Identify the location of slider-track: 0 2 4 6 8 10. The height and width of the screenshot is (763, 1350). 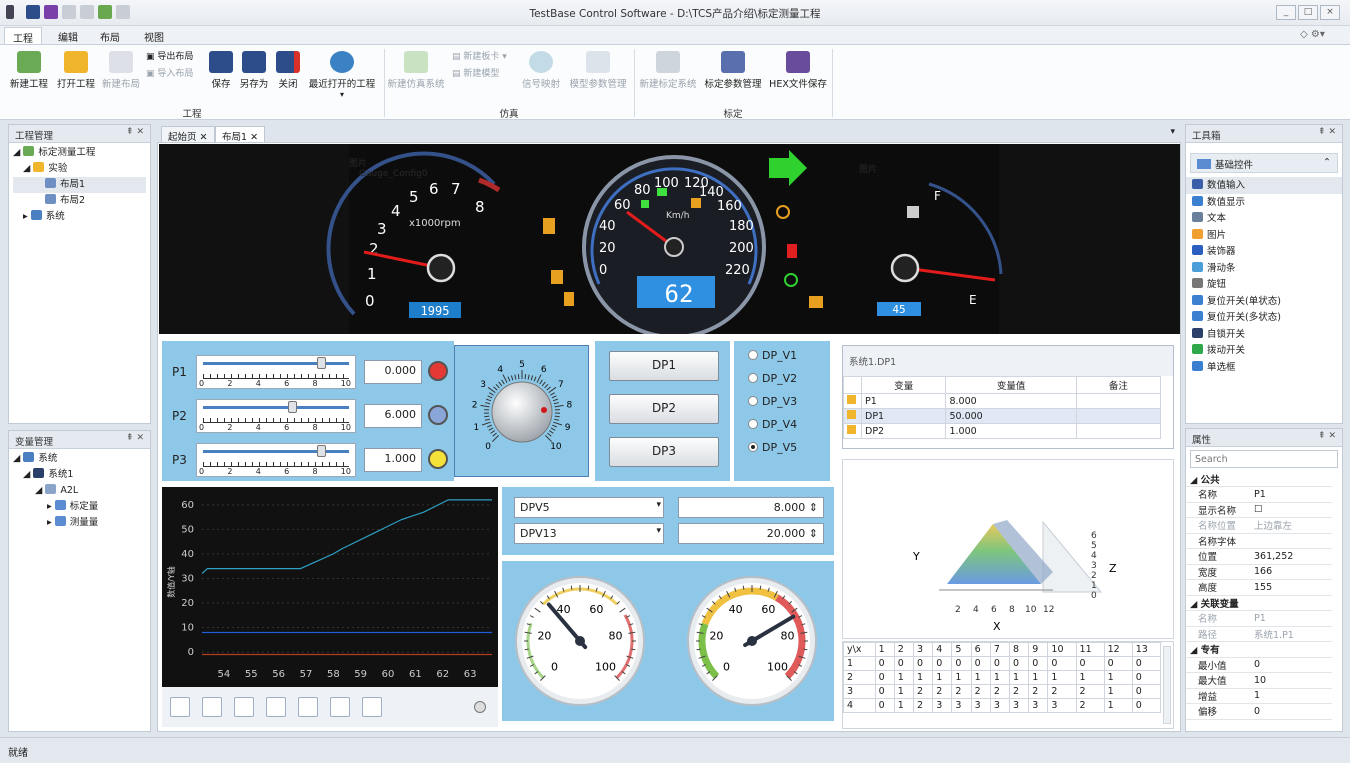
(276, 416).